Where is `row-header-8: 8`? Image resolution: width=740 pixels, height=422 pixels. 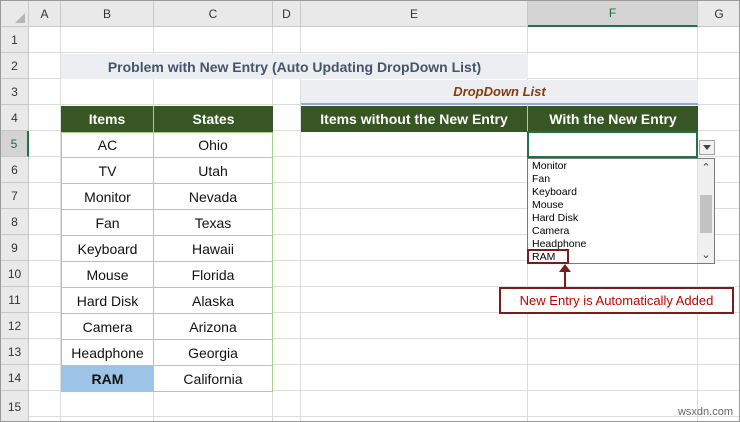 row-header-8: 8 is located at coordinates (15, 222).